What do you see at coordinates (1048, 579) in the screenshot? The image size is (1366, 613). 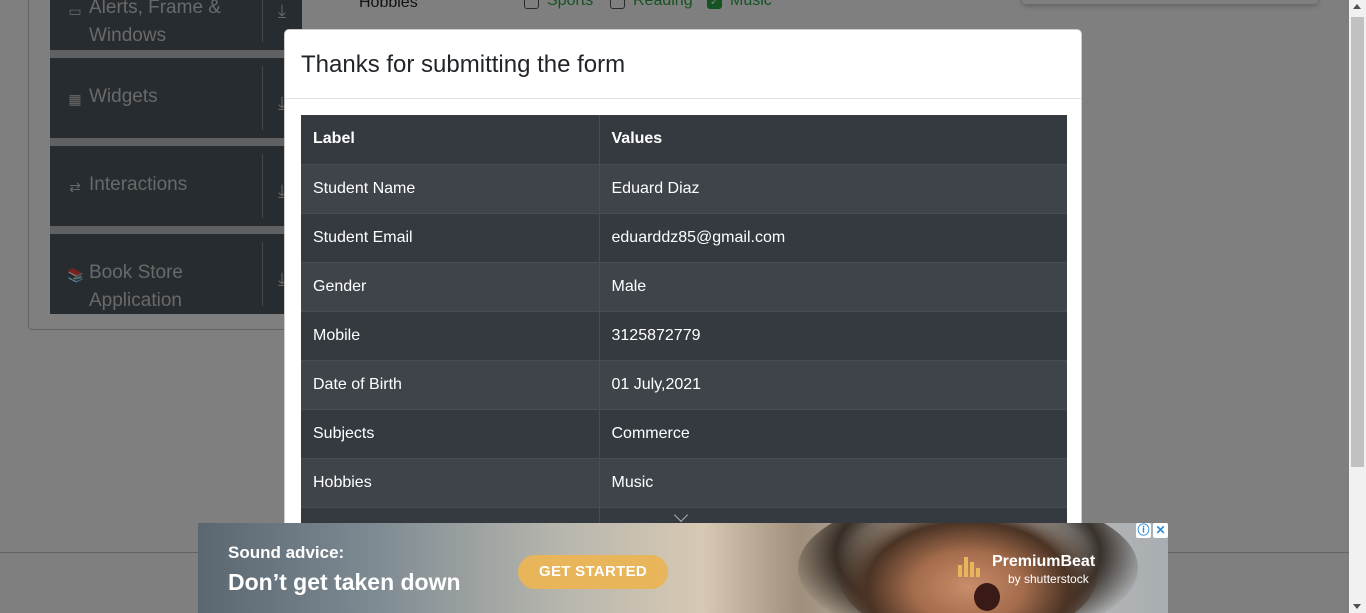 I see `ad-brand-byline: by shutterstock` at bounding box center [1048, 579].